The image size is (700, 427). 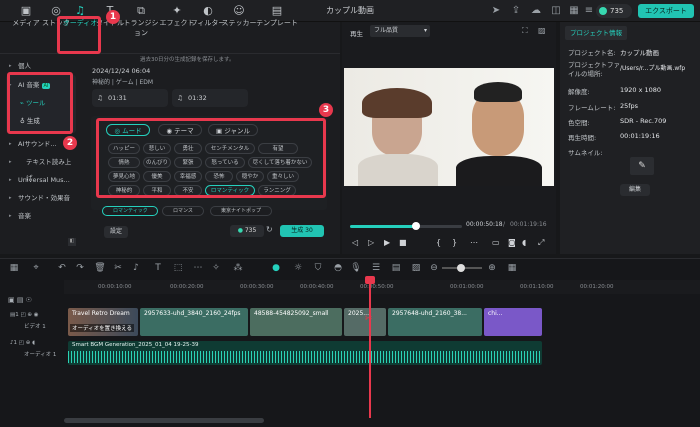 What do you see at coordinates (525, 31) in the screenshot?
I see `crop-icon: ⛶` at bounding box center [525, 31].